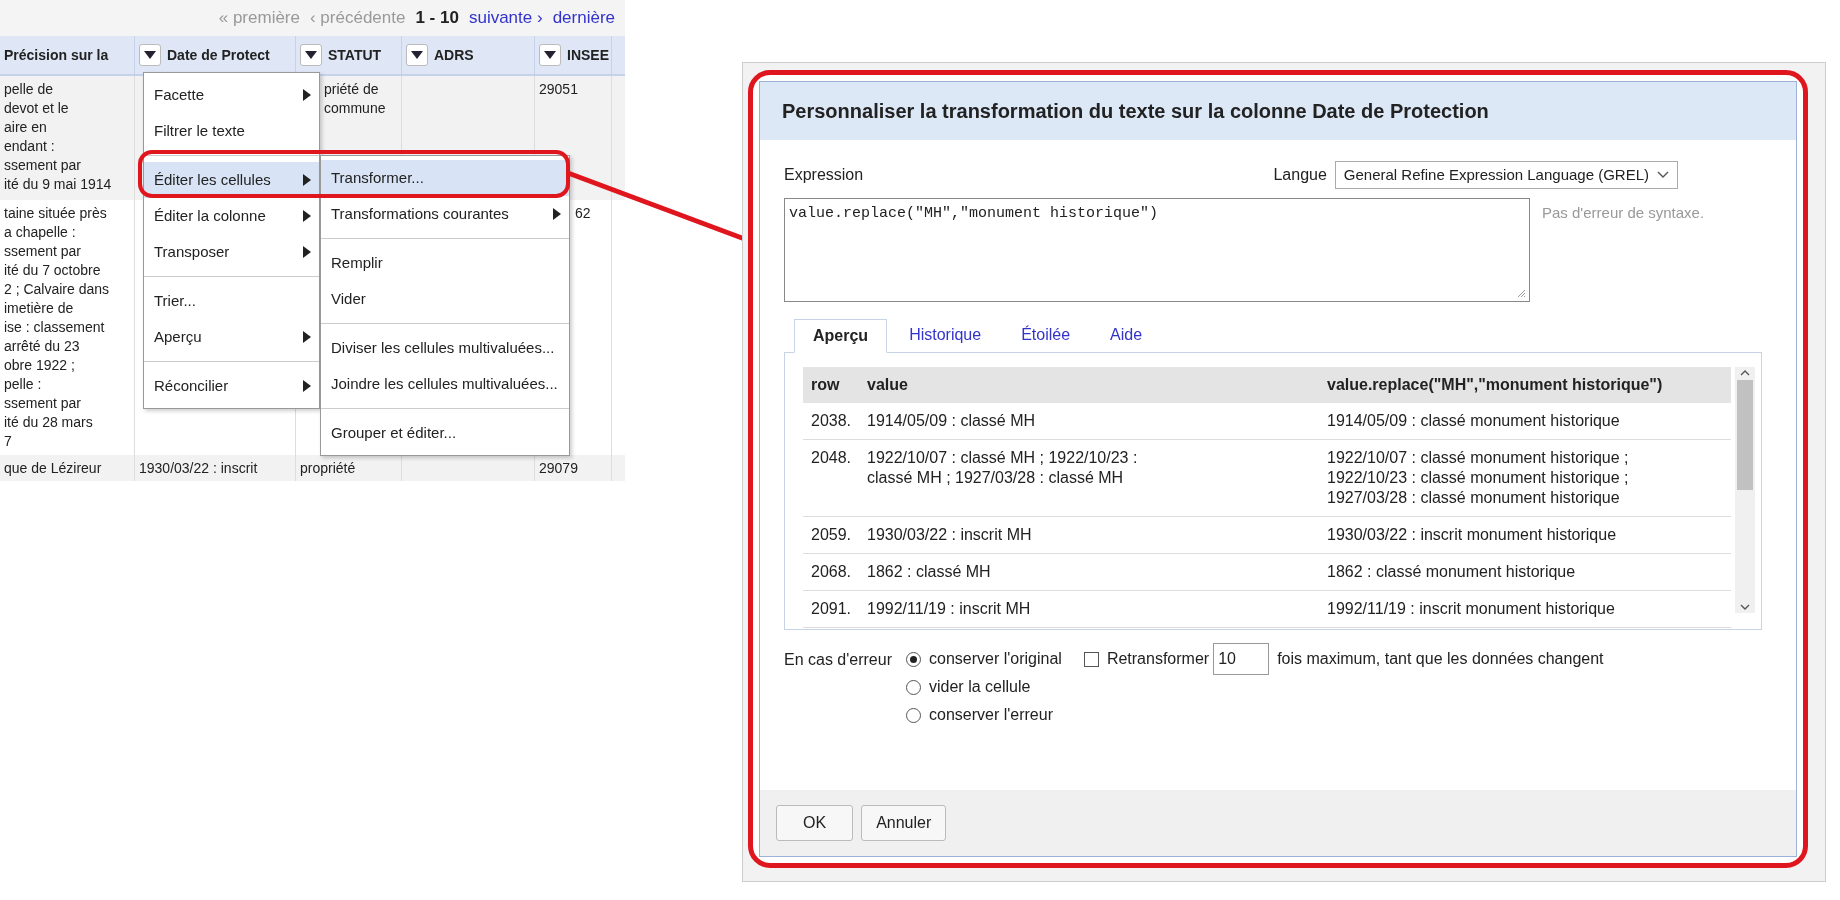  I want to click on column-header: STATUT, so click(355, 55).